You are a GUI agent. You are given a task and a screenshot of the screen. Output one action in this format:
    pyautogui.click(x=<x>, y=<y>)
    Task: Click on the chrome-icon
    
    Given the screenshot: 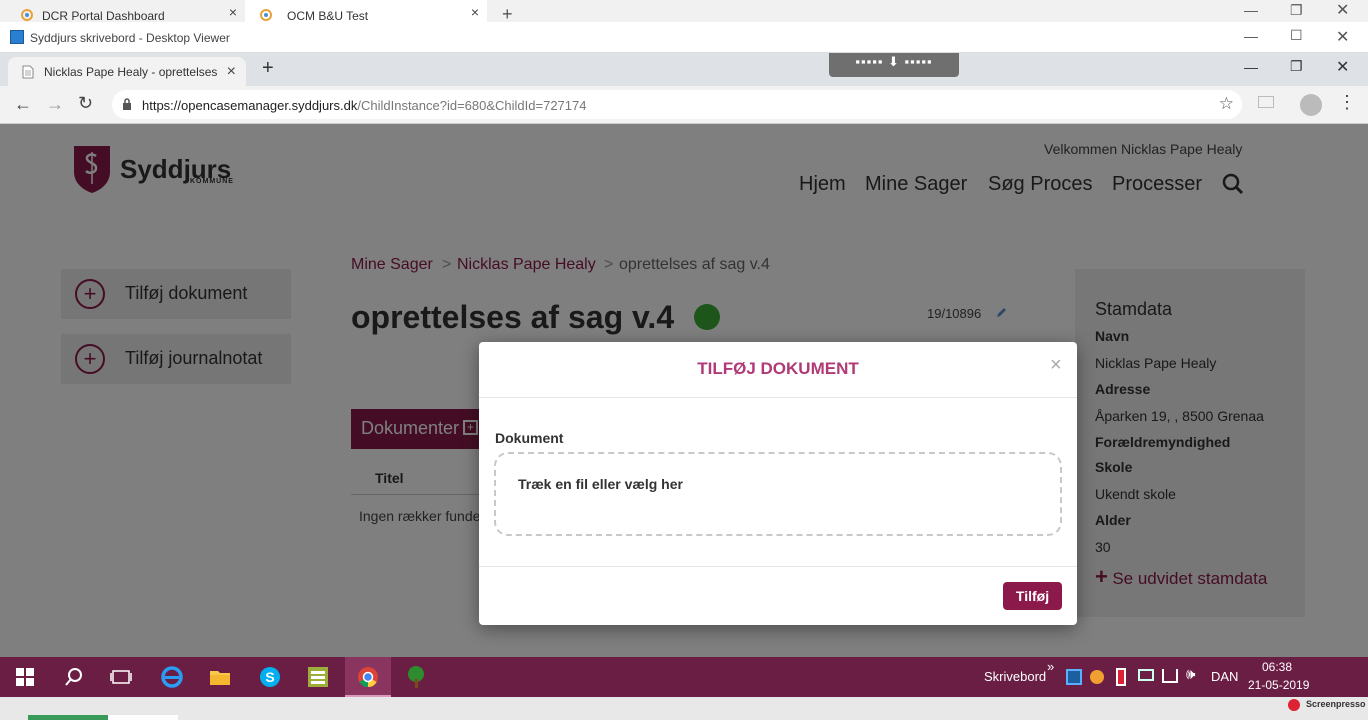 What is the action you would take?
    pyautogui.click(x=368, y=677)
    